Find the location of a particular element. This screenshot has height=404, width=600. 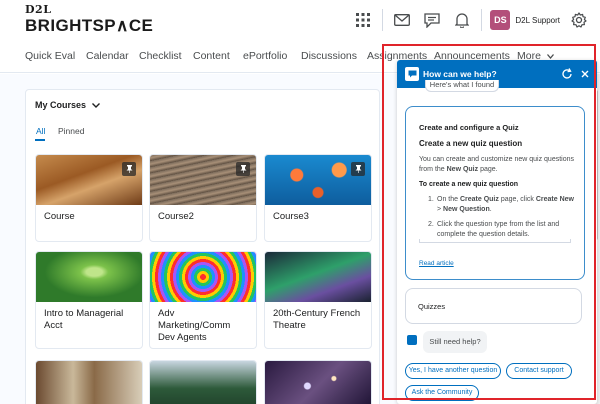

course-card: 20th-Century French Theatre is located at coordinates (318, 300).